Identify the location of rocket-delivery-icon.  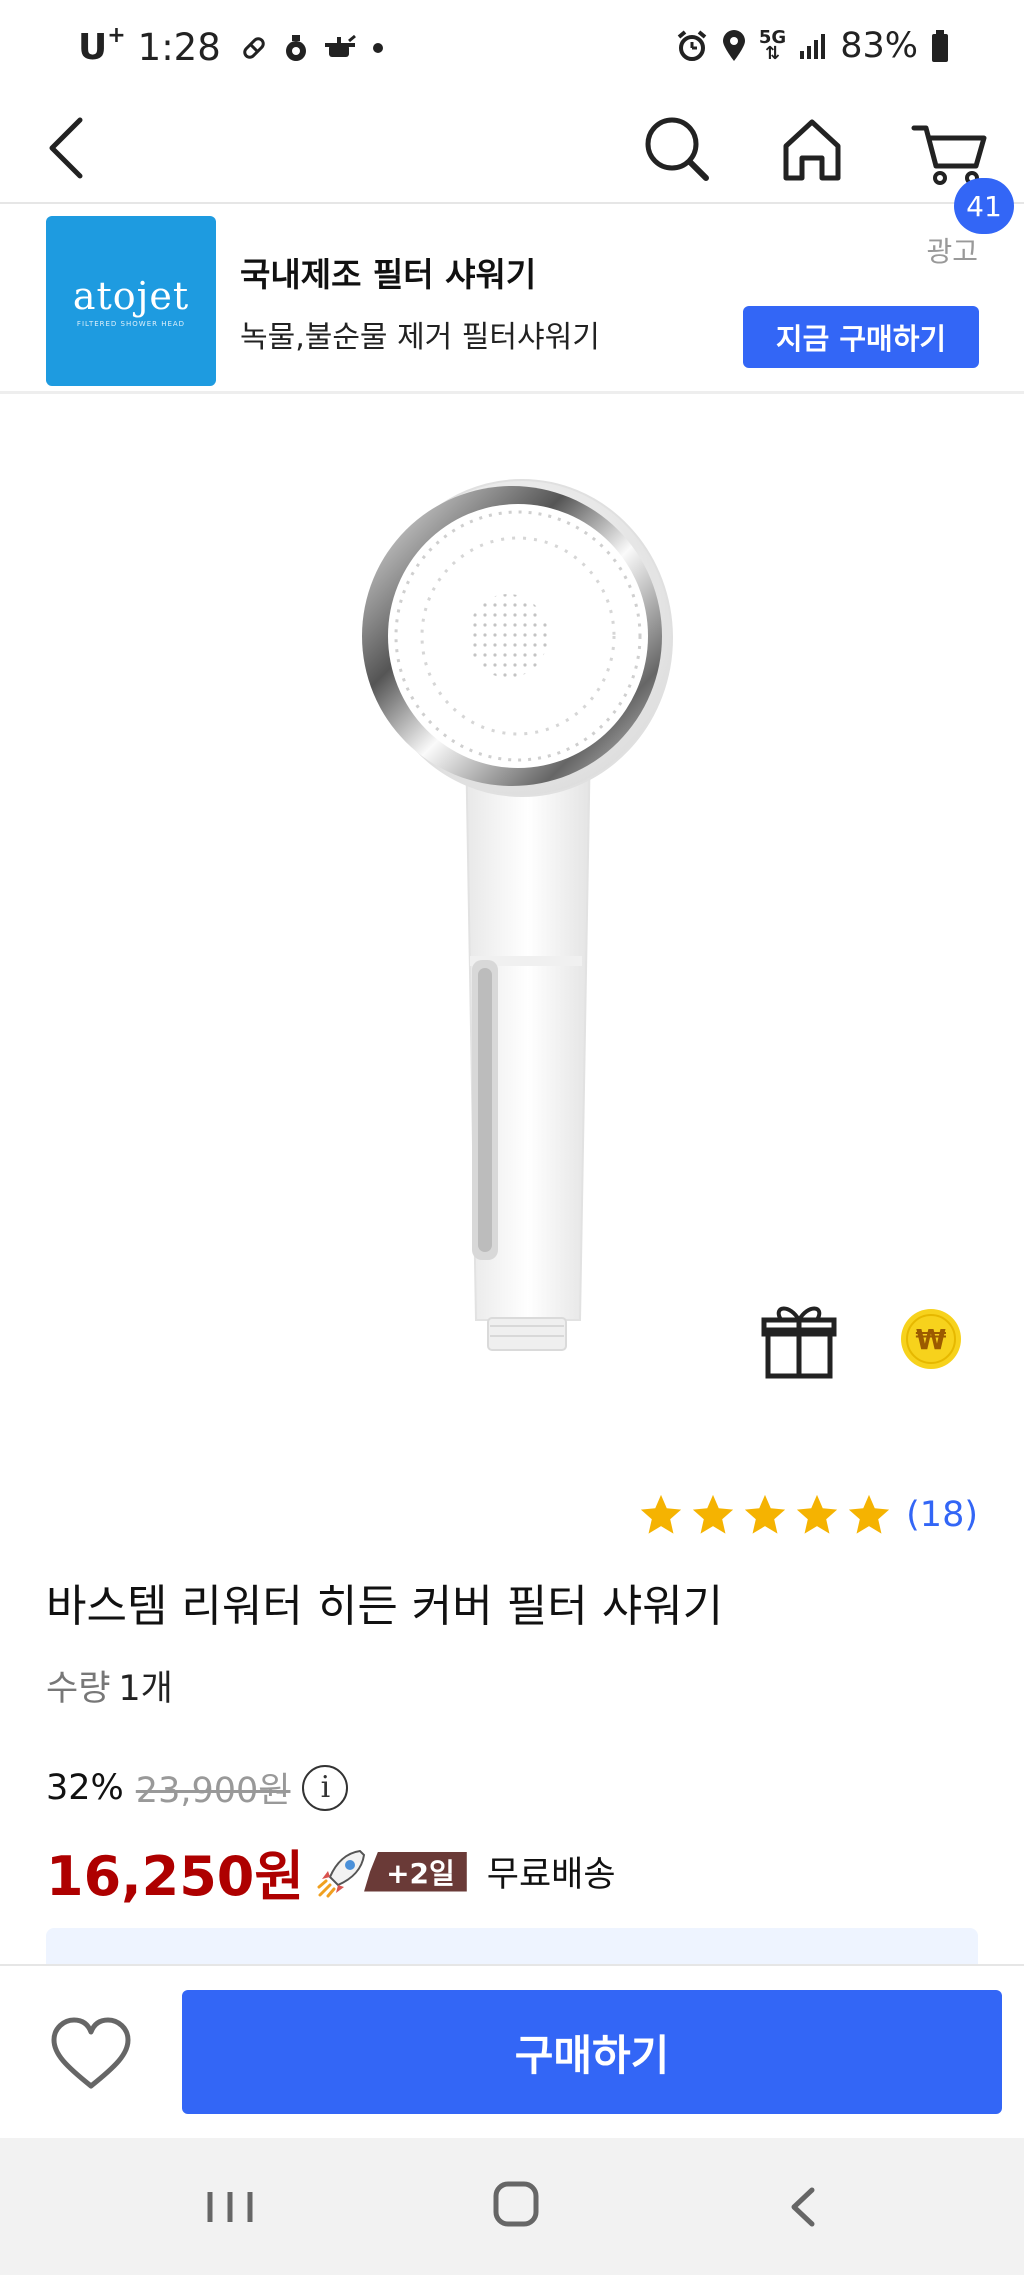
(341, 1873).